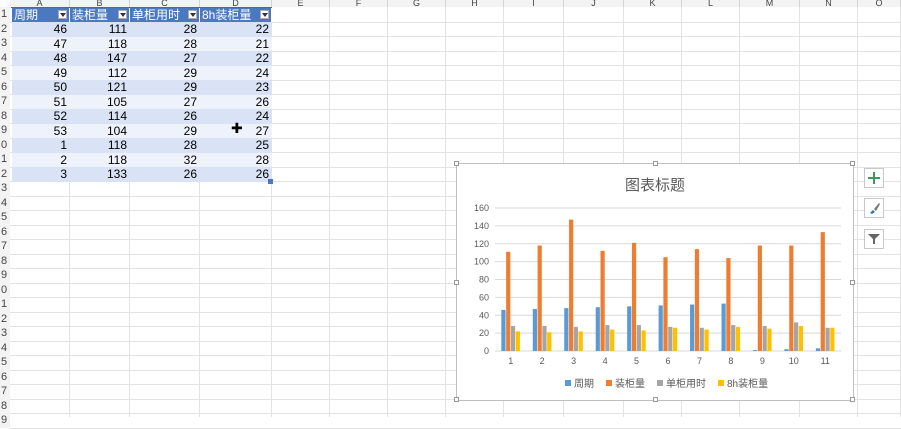 The height and width of the screenshot is (429, 901). What do you see at coordinates (236, 145) in the screenshot?
I see `table-cell: 25` at bounding box center [236, 145].